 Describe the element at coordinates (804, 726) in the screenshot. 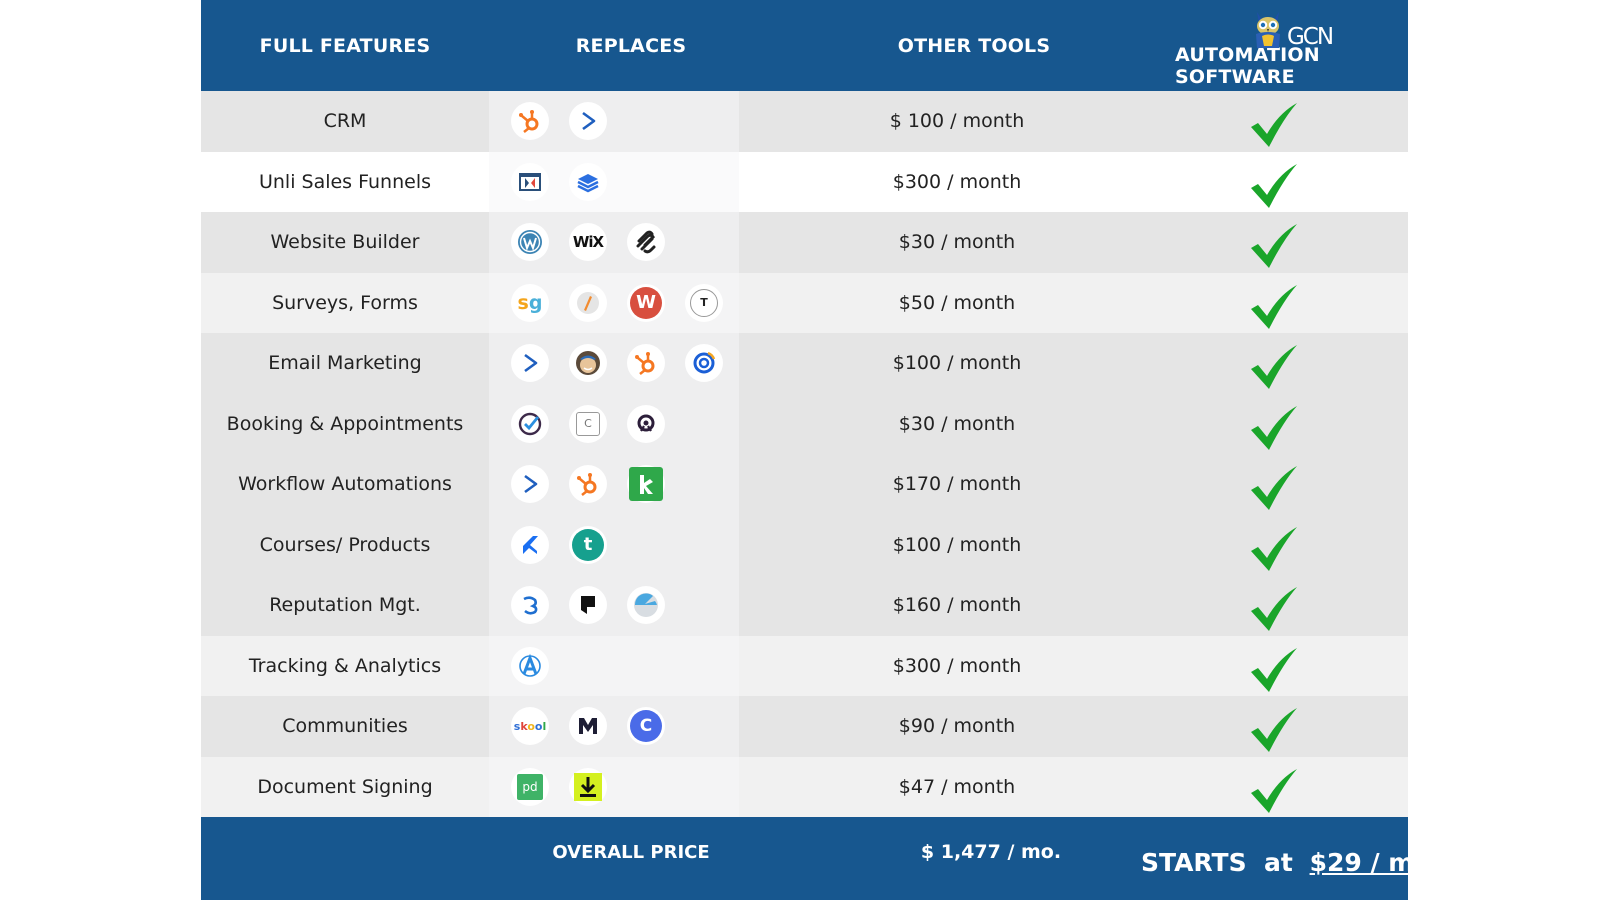

I see `table-row: Communities skool C $90 / month` at that location.